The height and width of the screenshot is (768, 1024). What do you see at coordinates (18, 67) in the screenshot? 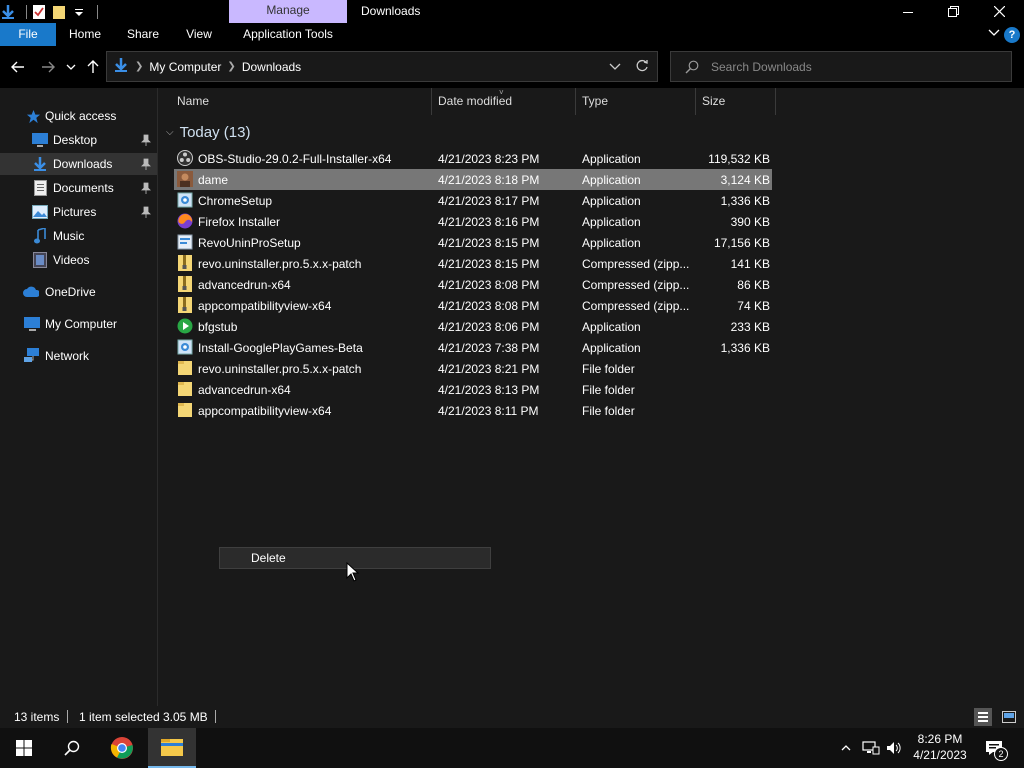
I see `back-button` at bounding box center [18, 67].